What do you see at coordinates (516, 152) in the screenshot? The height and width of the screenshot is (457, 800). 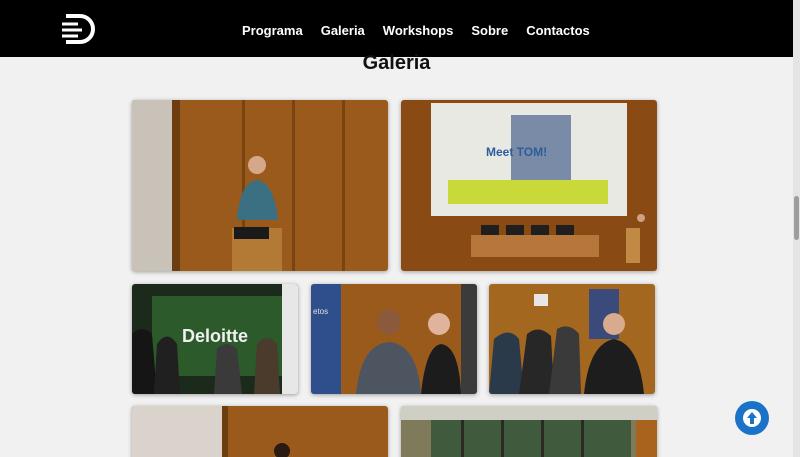 I see `slide-text: Meet TOM!` at bounding box center [516, 152].